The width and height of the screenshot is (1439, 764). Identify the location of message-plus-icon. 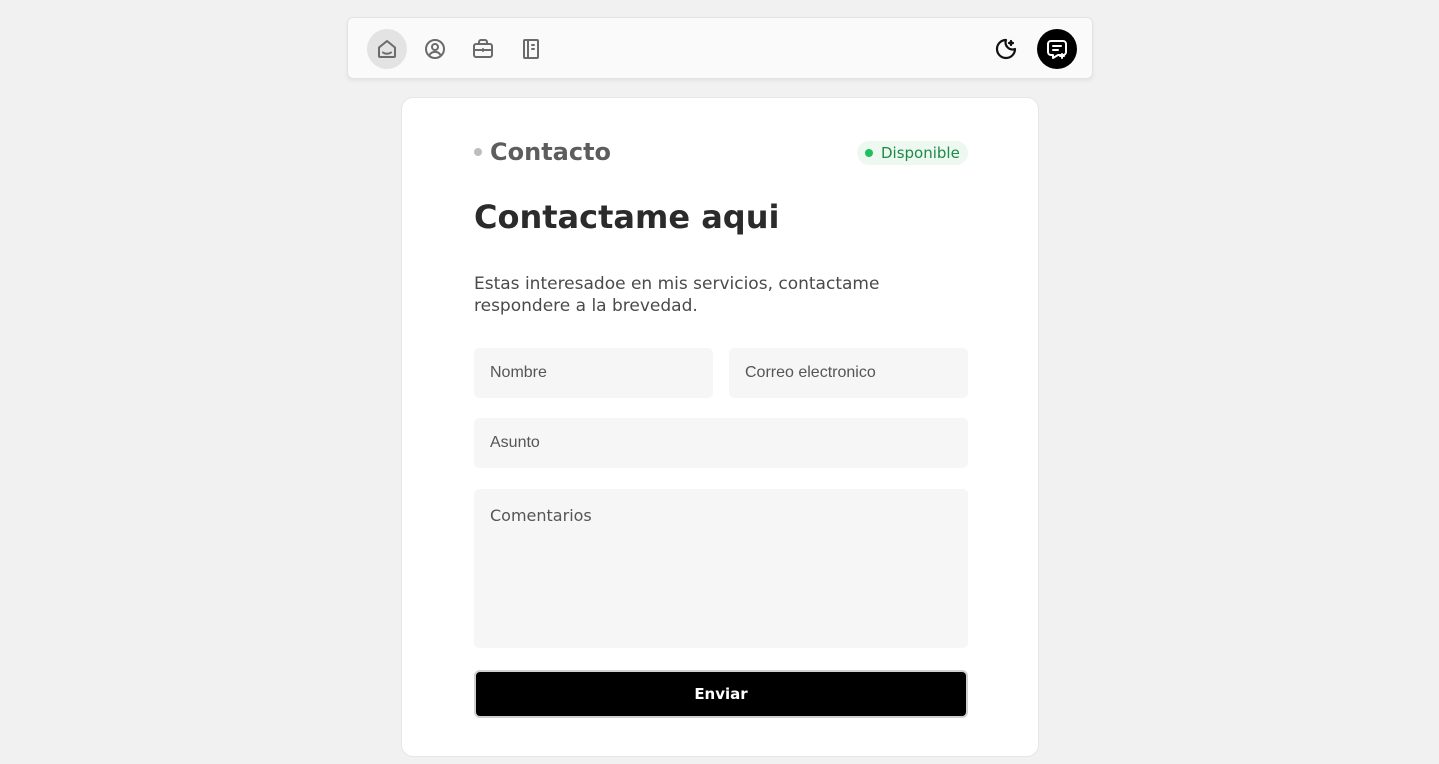
(1057, 49).